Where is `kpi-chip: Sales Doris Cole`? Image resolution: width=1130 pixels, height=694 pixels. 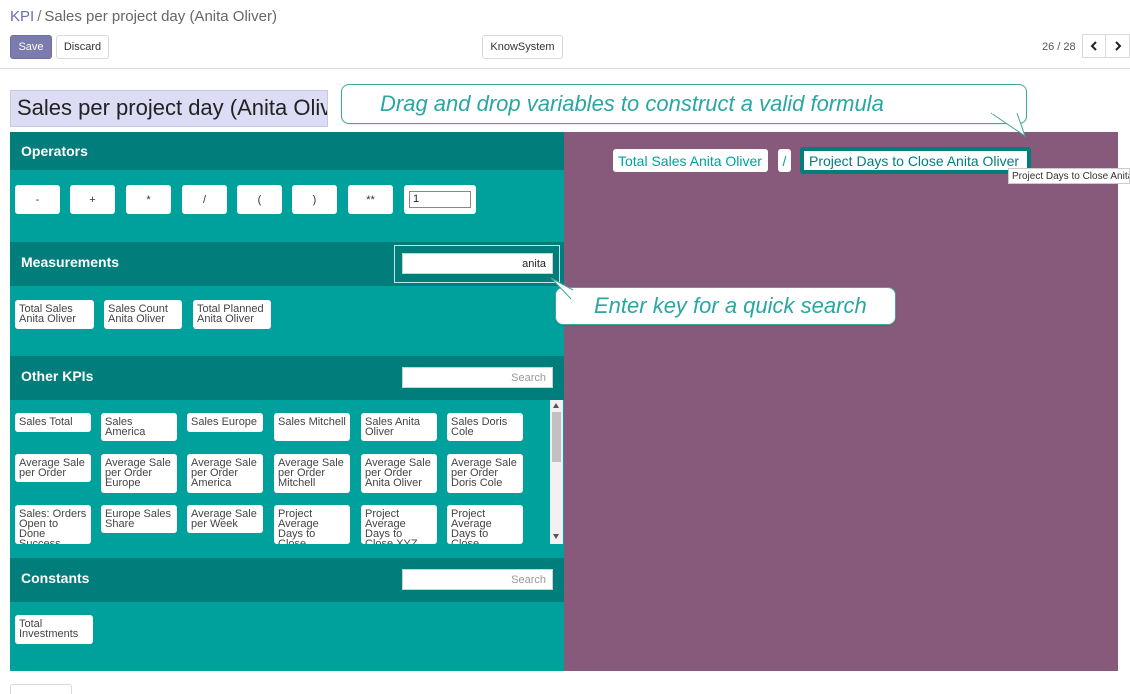
kpi-chip: Sales Doris Cole is located at coordinates (485, 427).